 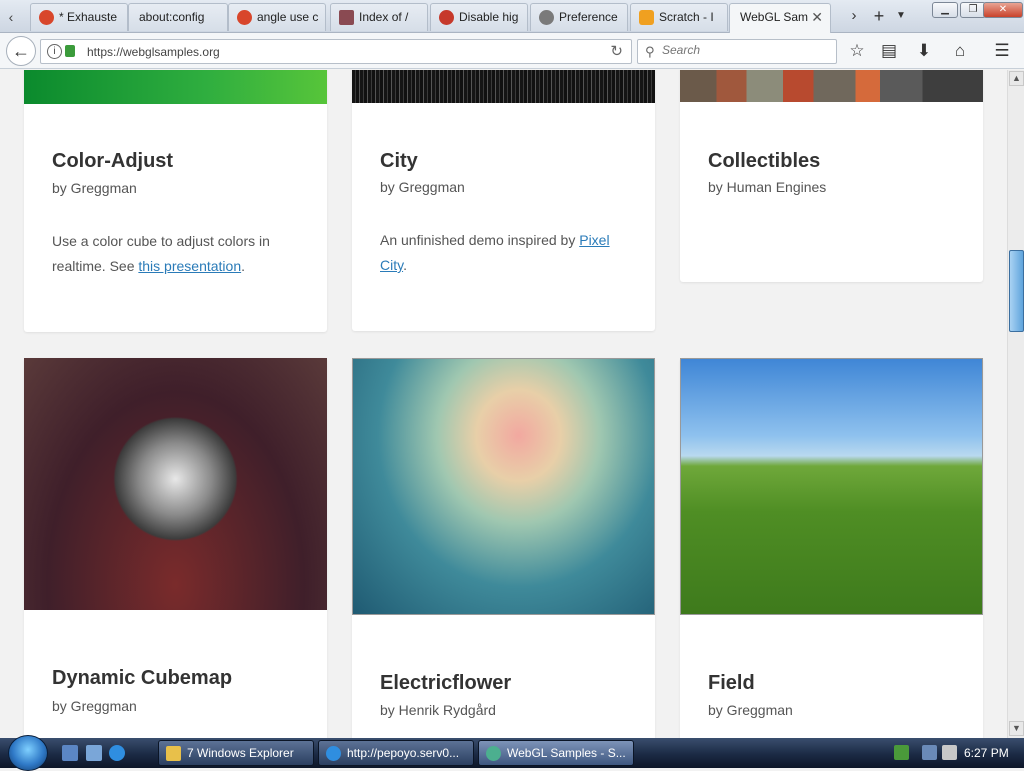 I want to click on card-author: by Human Engines, so click(x=767, y=187).